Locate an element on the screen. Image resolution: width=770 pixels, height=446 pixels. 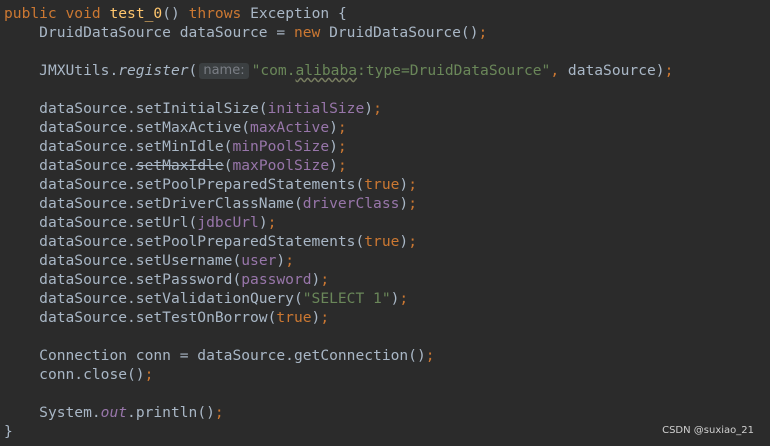
code-line-6: dataSource.setMinIdle(minPoolSize); is located at coordinates (175, 146).